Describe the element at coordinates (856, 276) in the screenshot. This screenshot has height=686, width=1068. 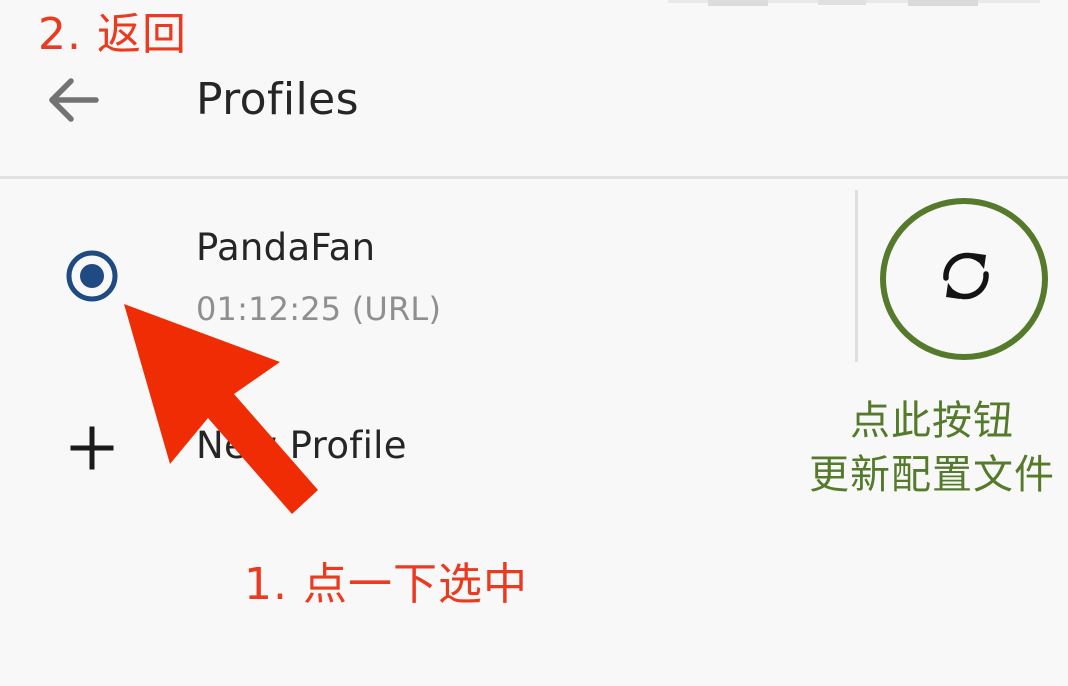
I see `row-divider` at that location.